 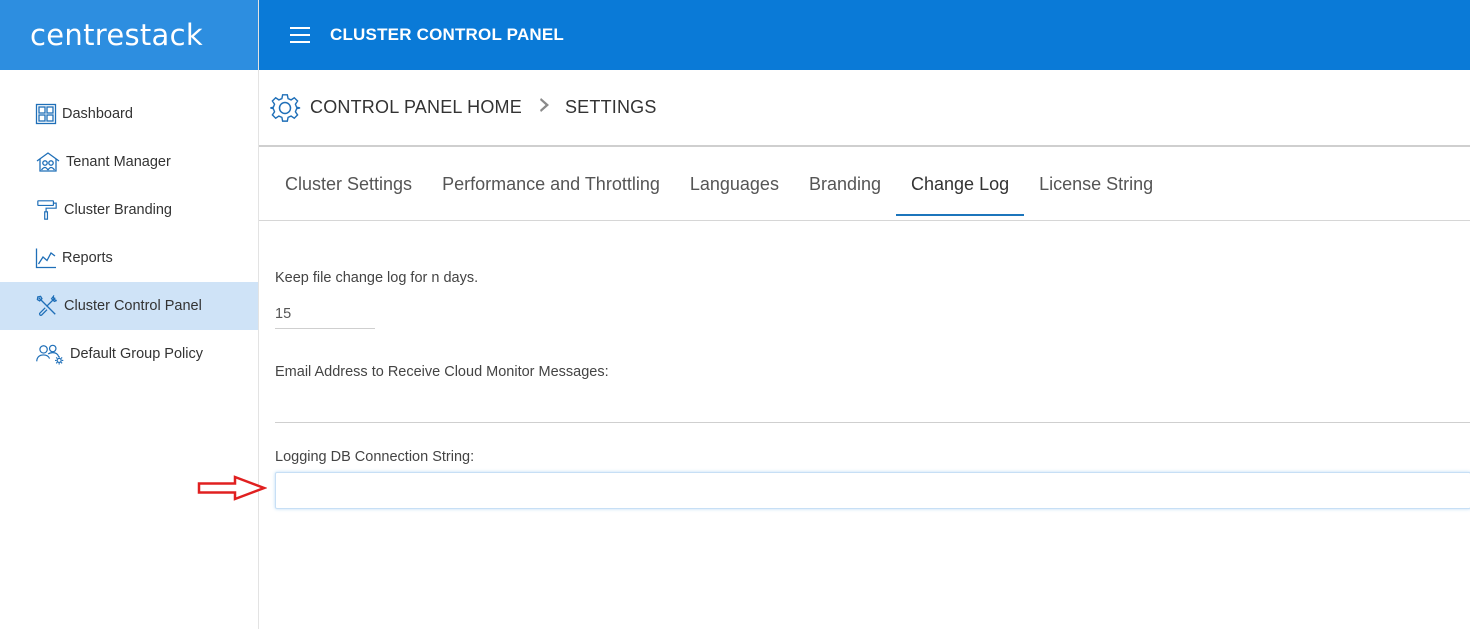 I want to click on paint-roller-icon, so click(x=47, y=210).